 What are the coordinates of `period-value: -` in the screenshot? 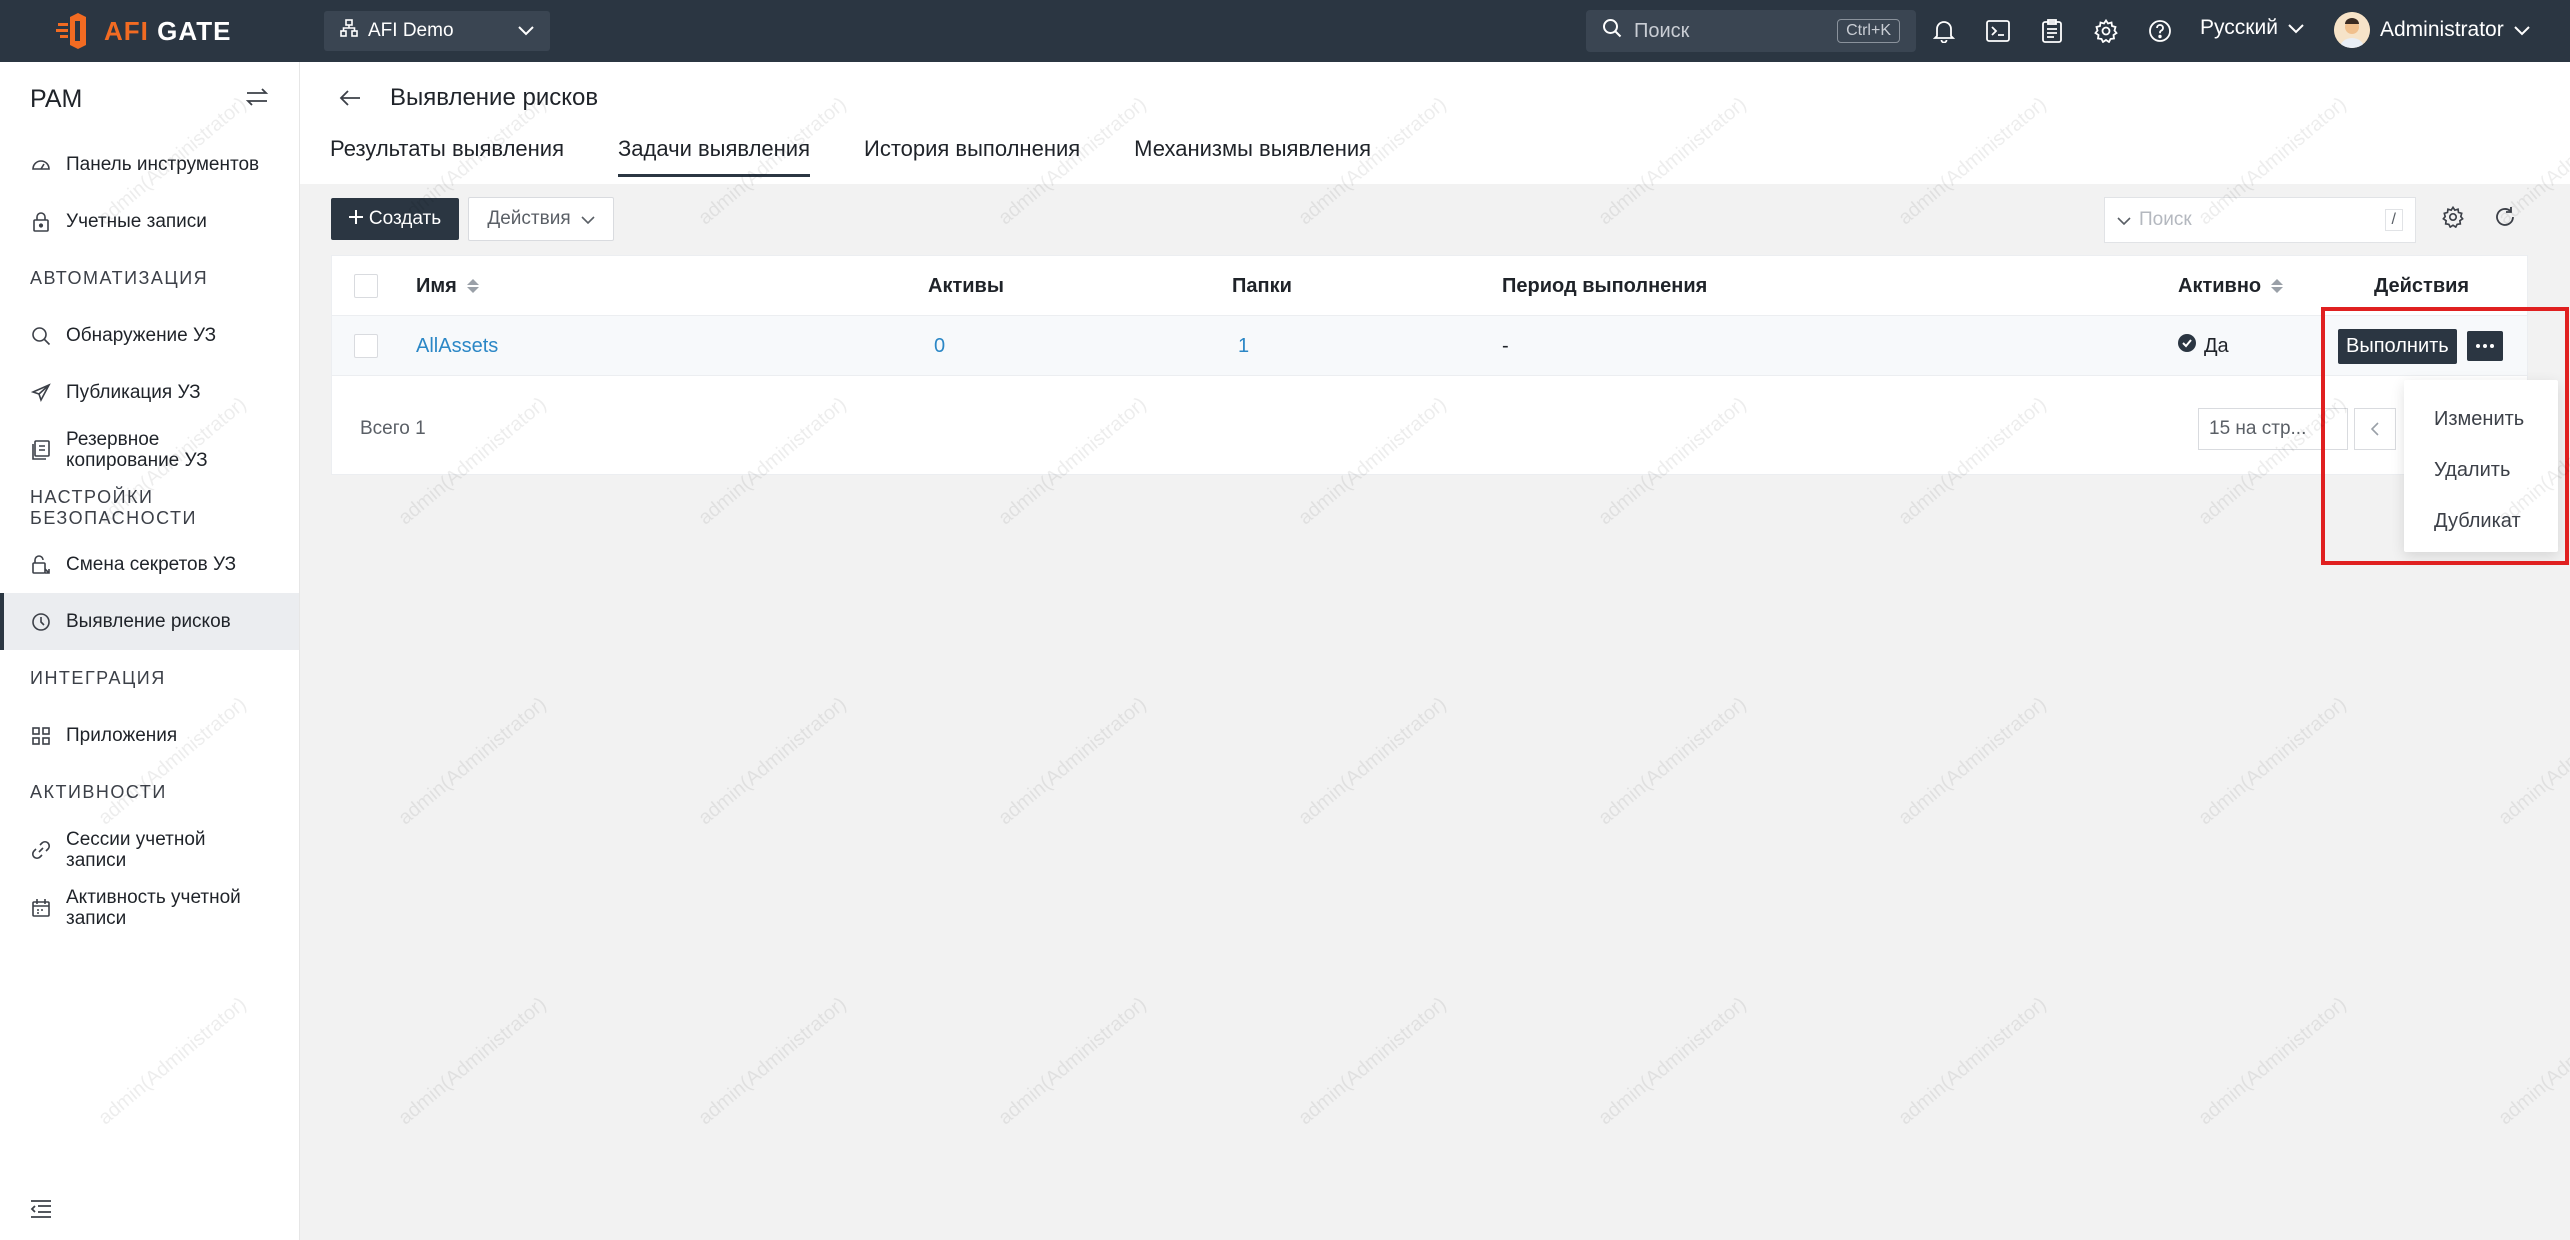 It's located at (1505, 345).